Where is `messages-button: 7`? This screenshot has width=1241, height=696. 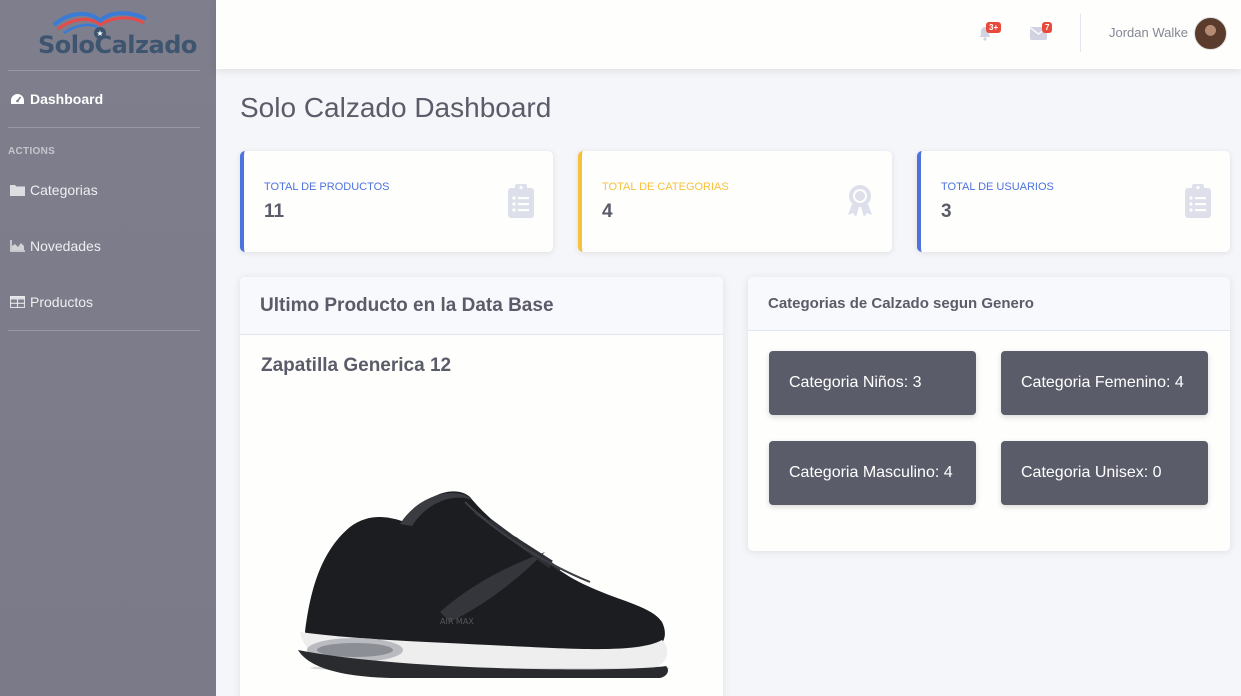 messages-button: 7 is located at coordinates (1041, 32).